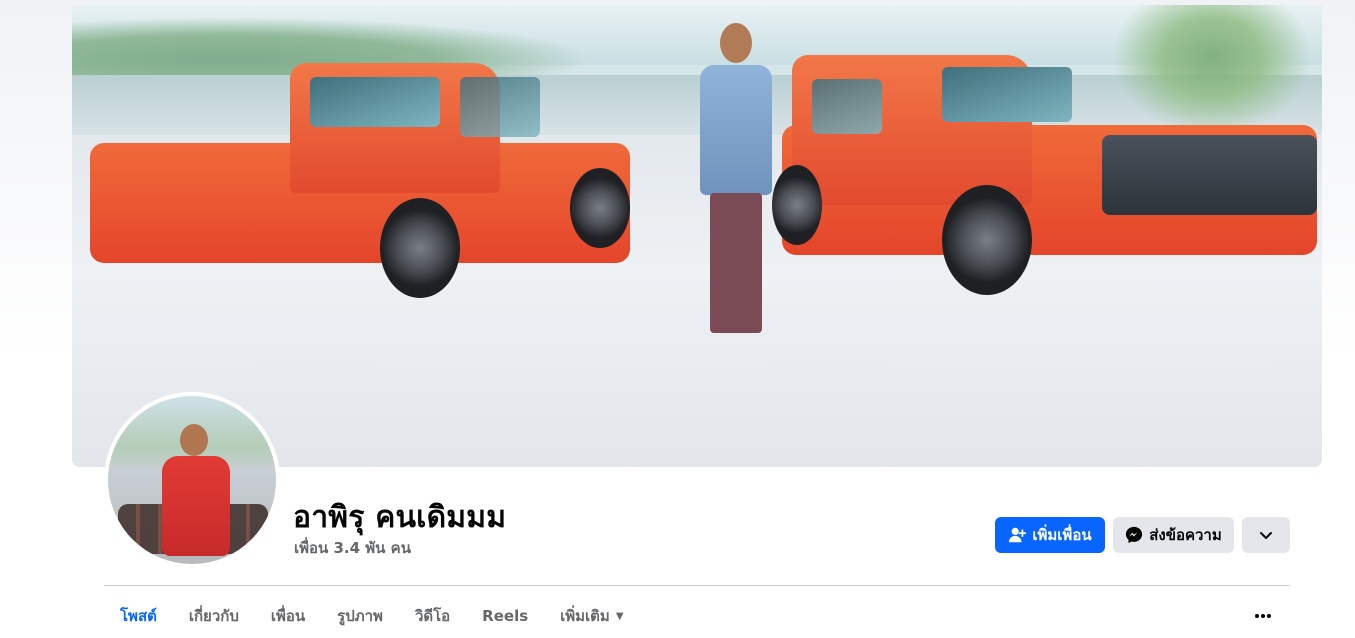 The image size is (1355, 638). Describe the element at coordinates (288, 616) in the screenshot. I see `tab-friends: เพื่อน` at that location.